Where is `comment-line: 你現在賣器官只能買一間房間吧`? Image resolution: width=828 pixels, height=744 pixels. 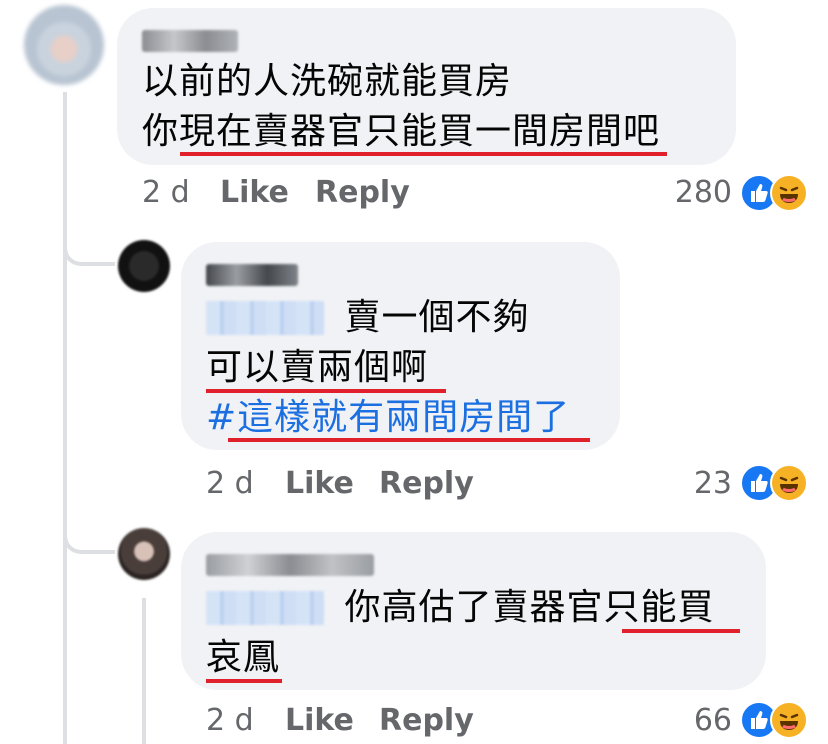
comment-line: 你現在賣器官只能買一間房間吧 is located at coordinates (401, 131).